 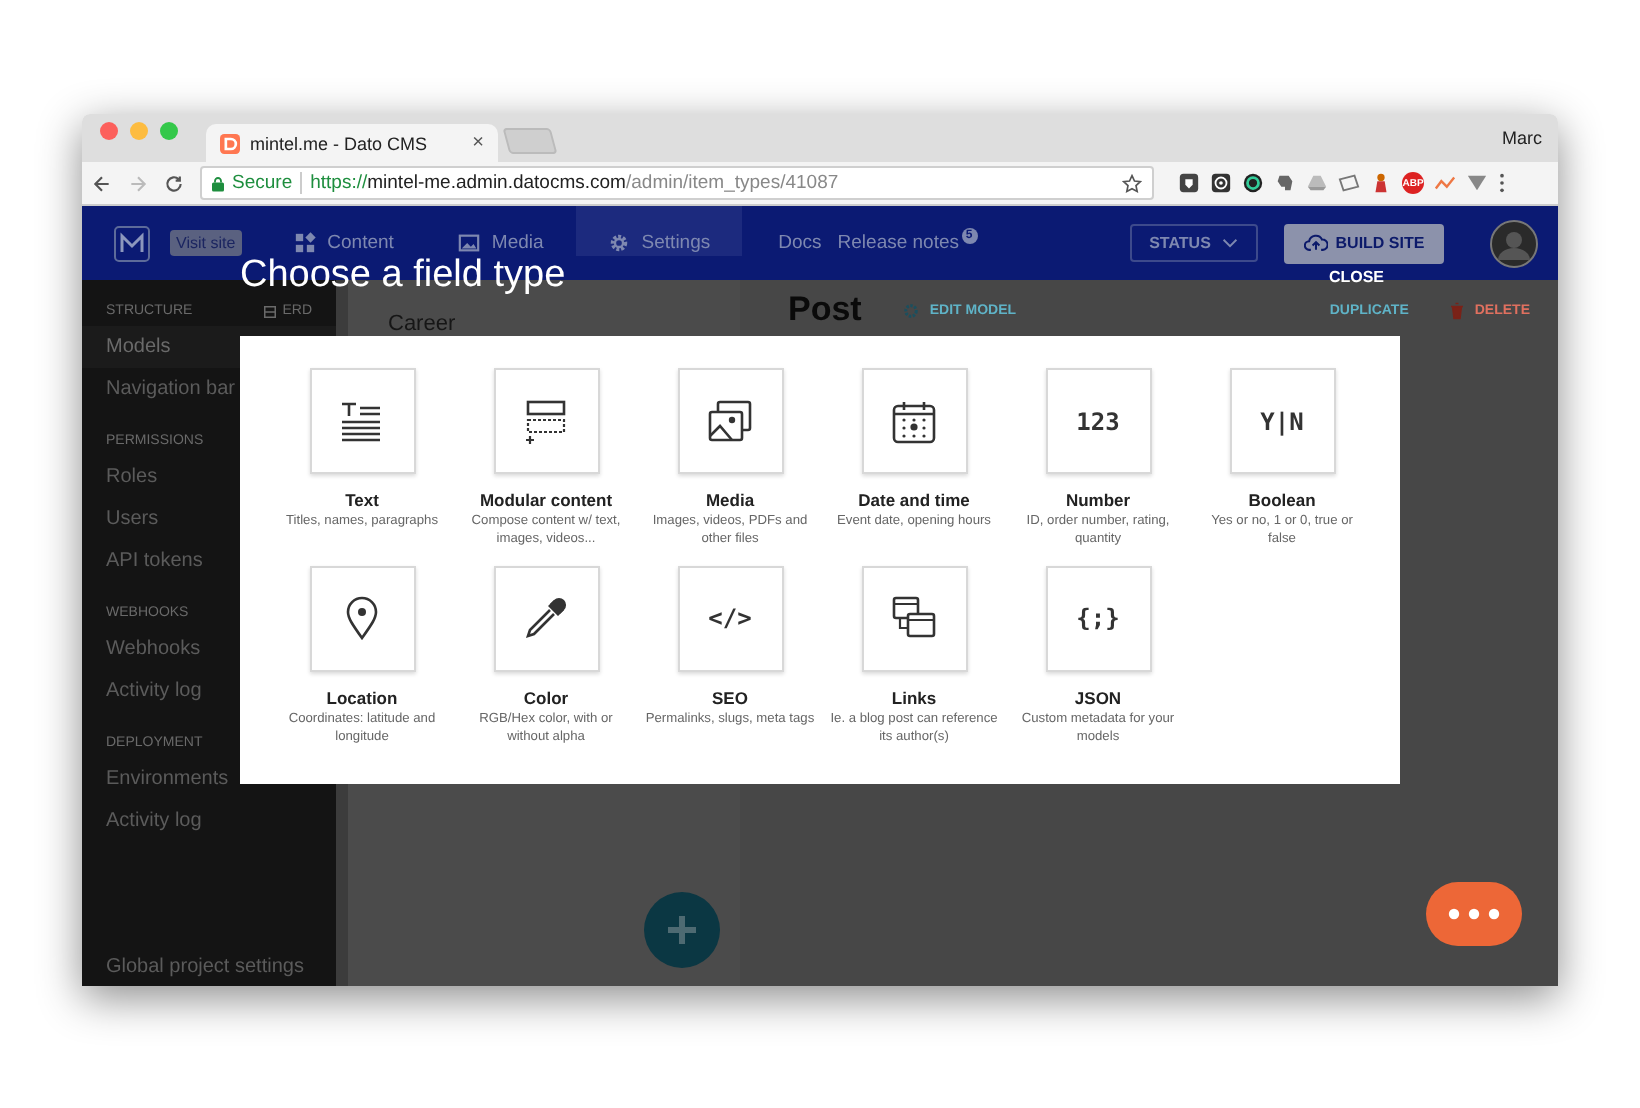 I want to click on image-icon, so click(x=468, y=242).